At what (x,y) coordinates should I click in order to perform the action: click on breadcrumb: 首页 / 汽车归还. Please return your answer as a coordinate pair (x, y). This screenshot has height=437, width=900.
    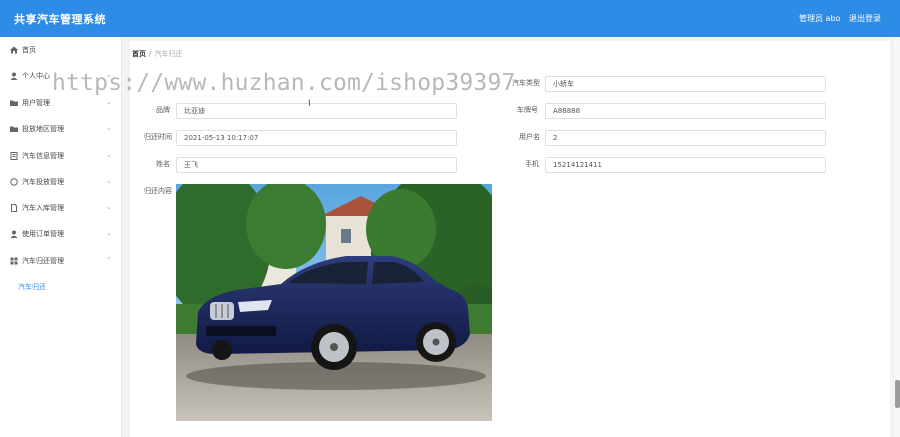
    Looking at the image, I should click on (157, 54).